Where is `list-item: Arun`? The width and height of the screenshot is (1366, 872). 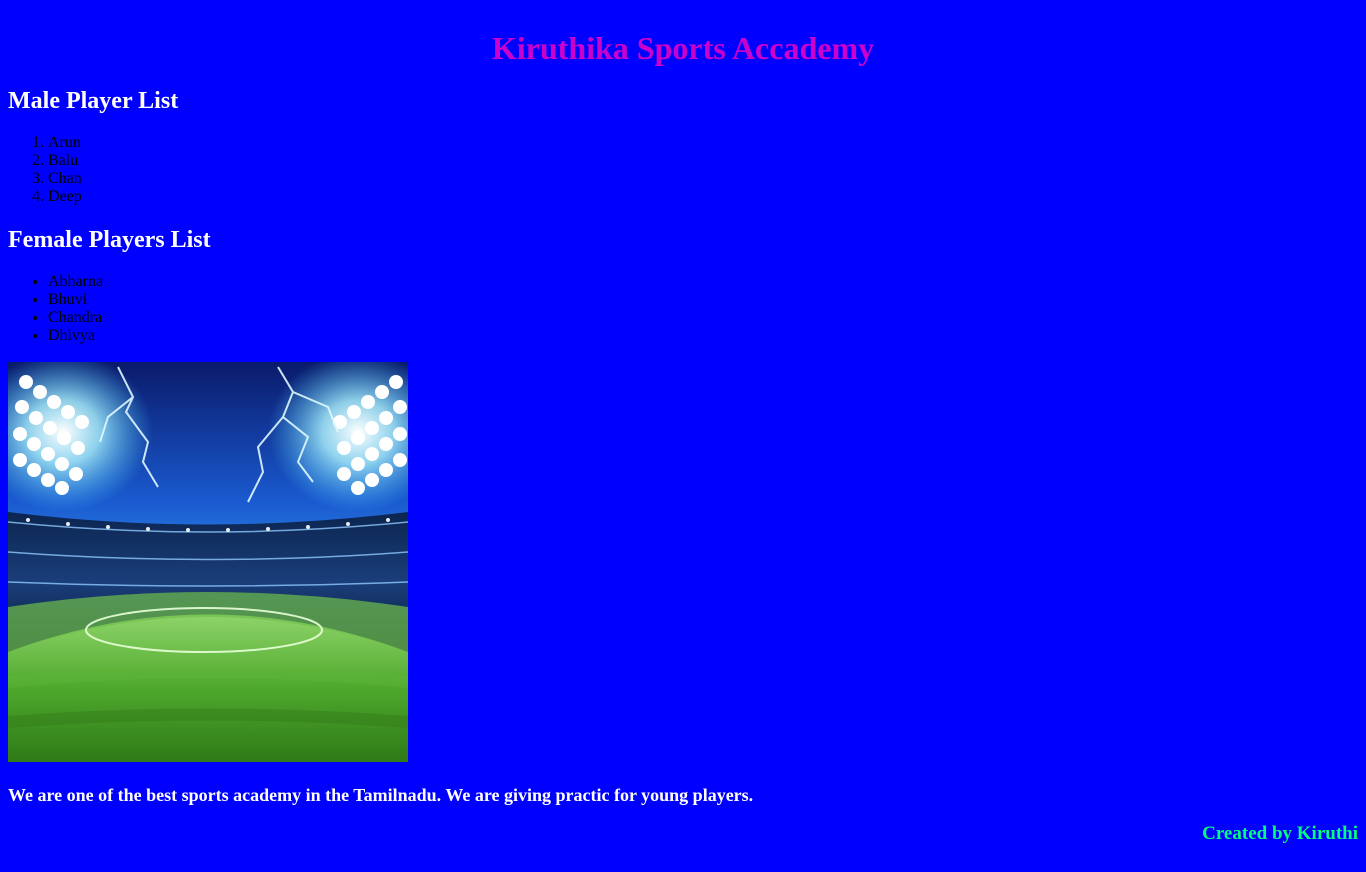 list-item: Arun is located at coordinates (65, 143).